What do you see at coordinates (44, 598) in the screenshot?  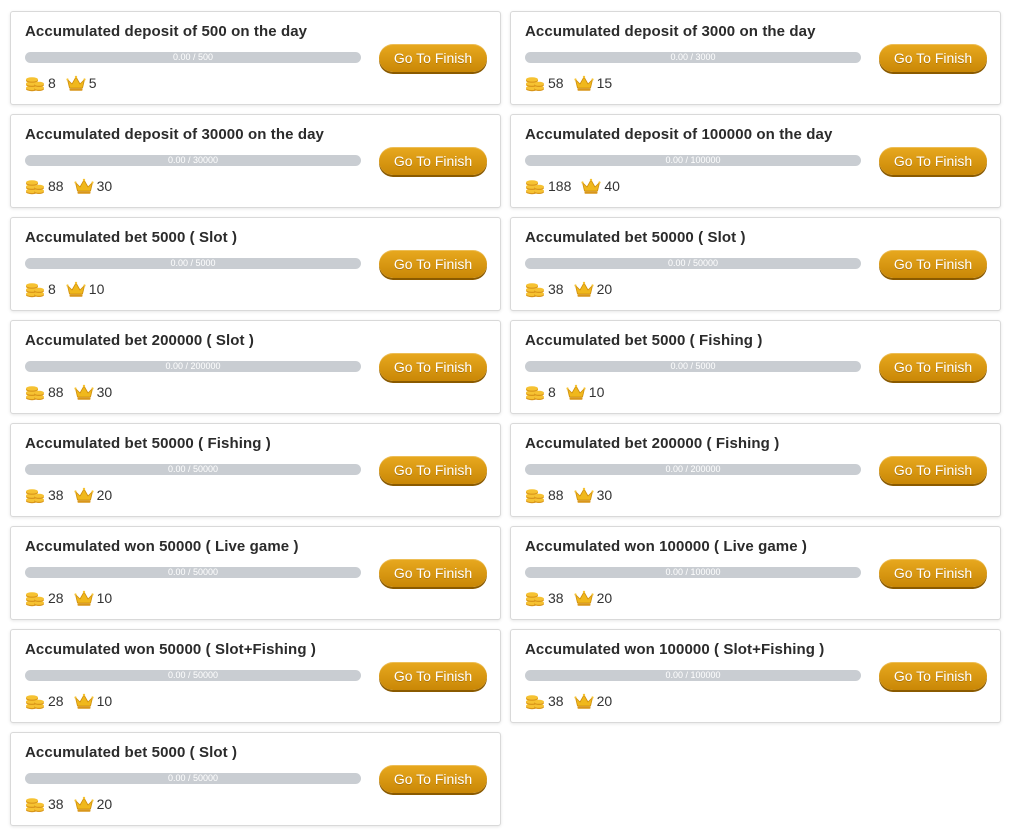 I see `coin-reward: 28` at bounding box center [44, 598].